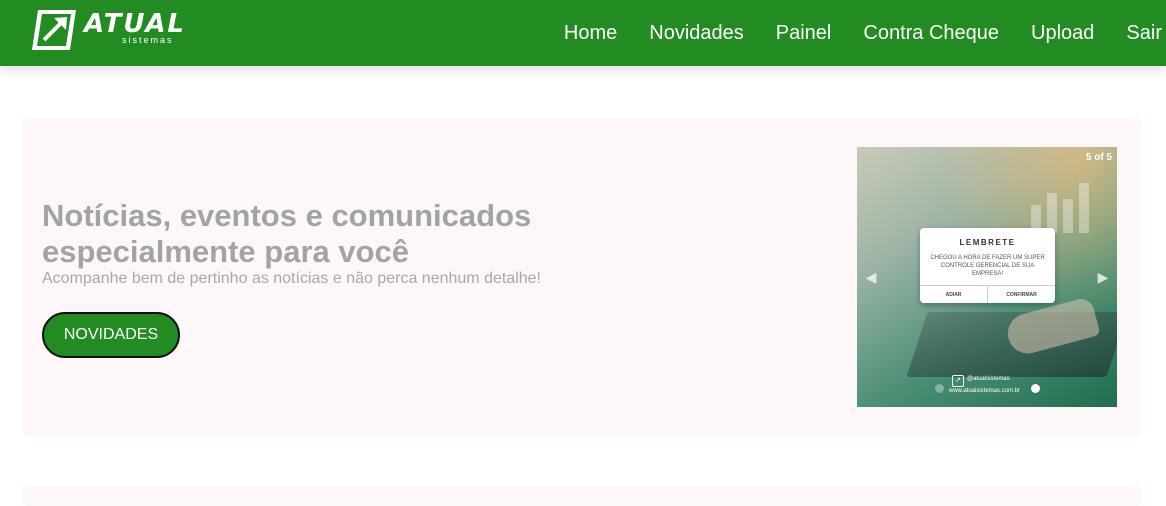 This screenshot has height=506, width=1166. I want to click on brand-logo: ATUAL sistemas, so click(110, 30).